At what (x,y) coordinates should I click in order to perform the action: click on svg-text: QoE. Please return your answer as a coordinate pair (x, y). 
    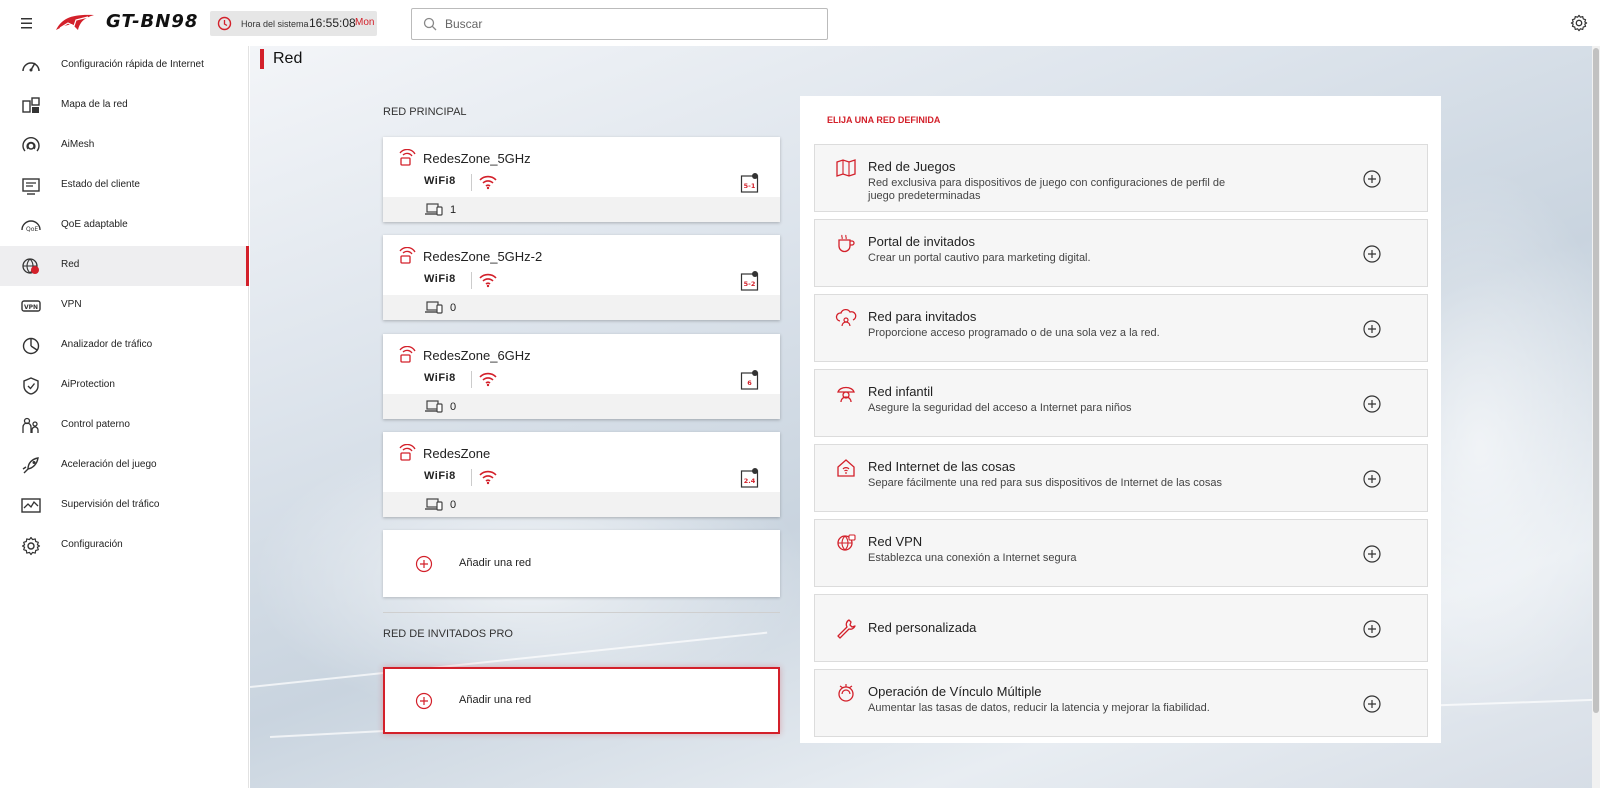
    Looking at the image, I should click on (32, 229).